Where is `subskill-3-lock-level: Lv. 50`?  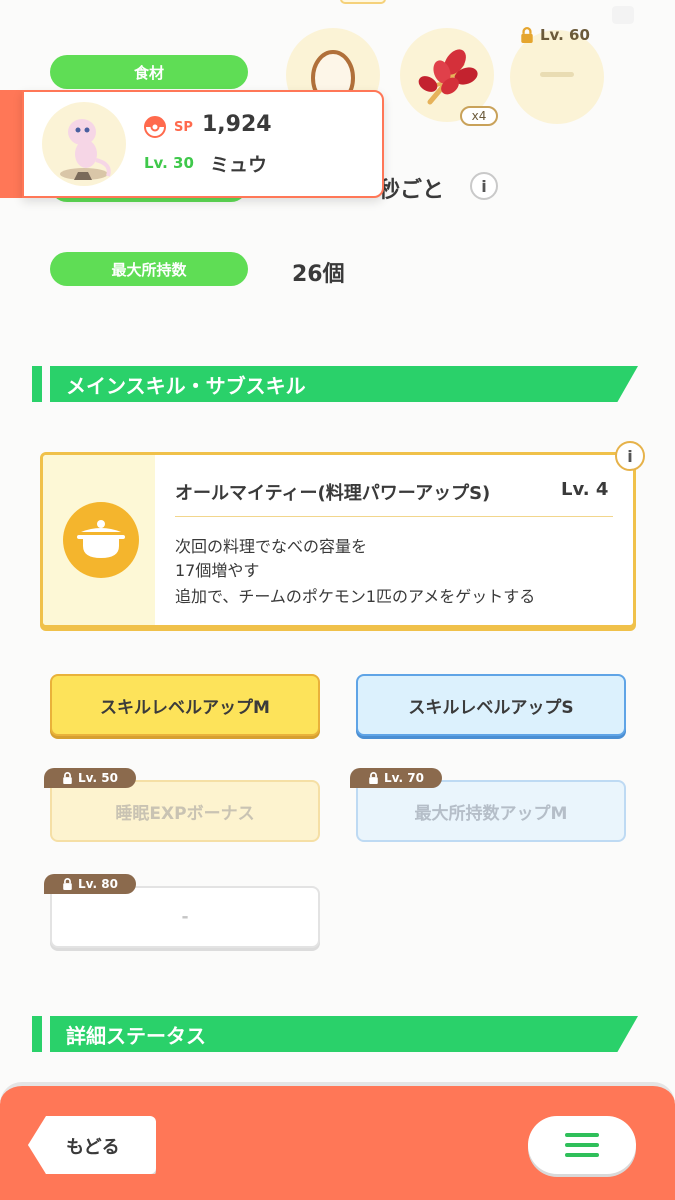 subskill-3-lock-level: Lv. 50 is located at coordinates (98, 778).